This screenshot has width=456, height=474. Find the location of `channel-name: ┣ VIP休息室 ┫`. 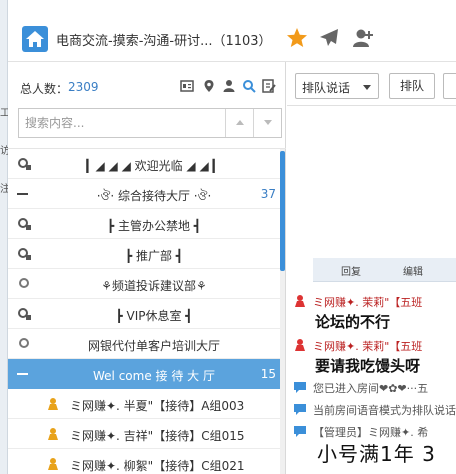

channel-name: ┣ VIP休息室 ┫ is located at coordinates (154, 316).